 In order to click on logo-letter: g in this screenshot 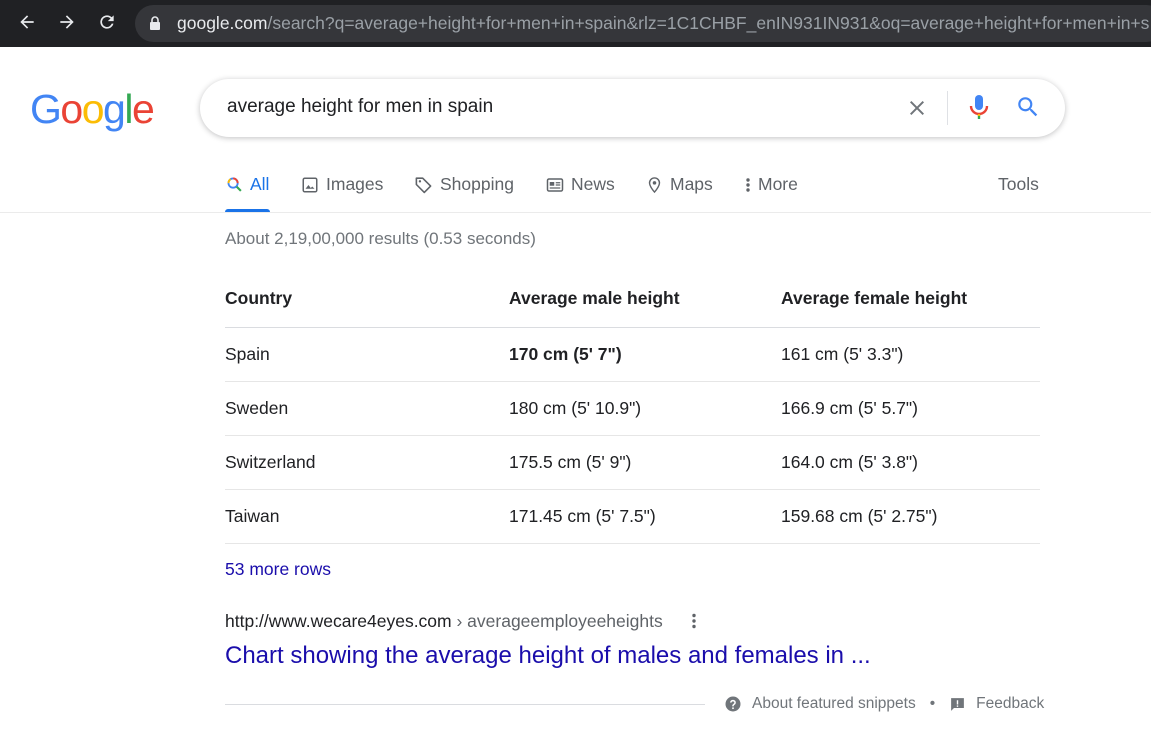, I will do `click(114, 109)`.